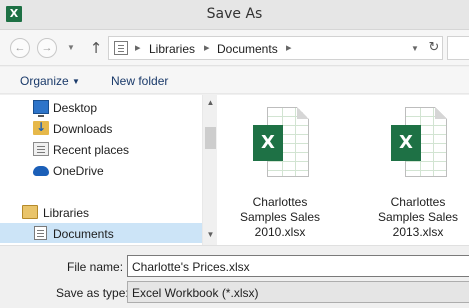 This screenshot has width=469, height=308. I want to click on sidebar-item-onedrive: OneDrive, so click(101, 170).